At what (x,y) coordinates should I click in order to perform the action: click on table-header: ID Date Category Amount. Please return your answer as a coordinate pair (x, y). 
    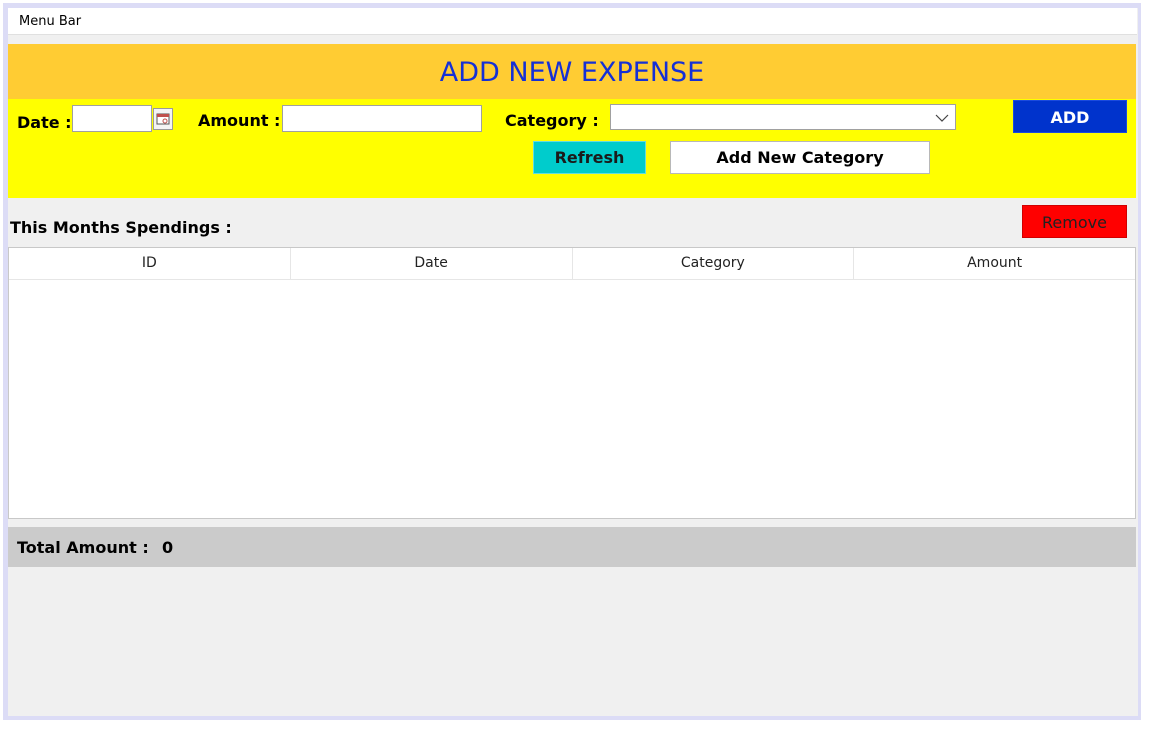
    Looking at the image, I should click on (572, 264).